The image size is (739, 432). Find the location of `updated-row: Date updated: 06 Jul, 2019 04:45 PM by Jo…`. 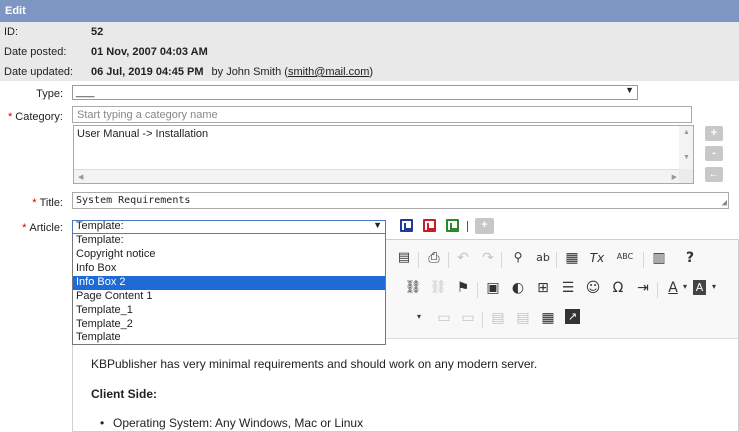

updated-row: Date updated: 06 Jul, 2019 04:45 PM by Jo… is located at coordinates (369, 72).